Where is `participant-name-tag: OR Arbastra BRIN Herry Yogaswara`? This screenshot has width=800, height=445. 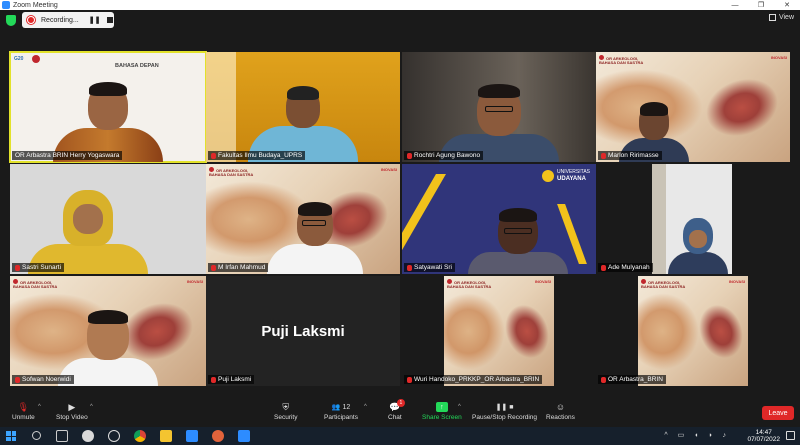
participant-name-tag: OR Arbastra BRIN Herry Yogaswara is located at coordinates (67, 155).